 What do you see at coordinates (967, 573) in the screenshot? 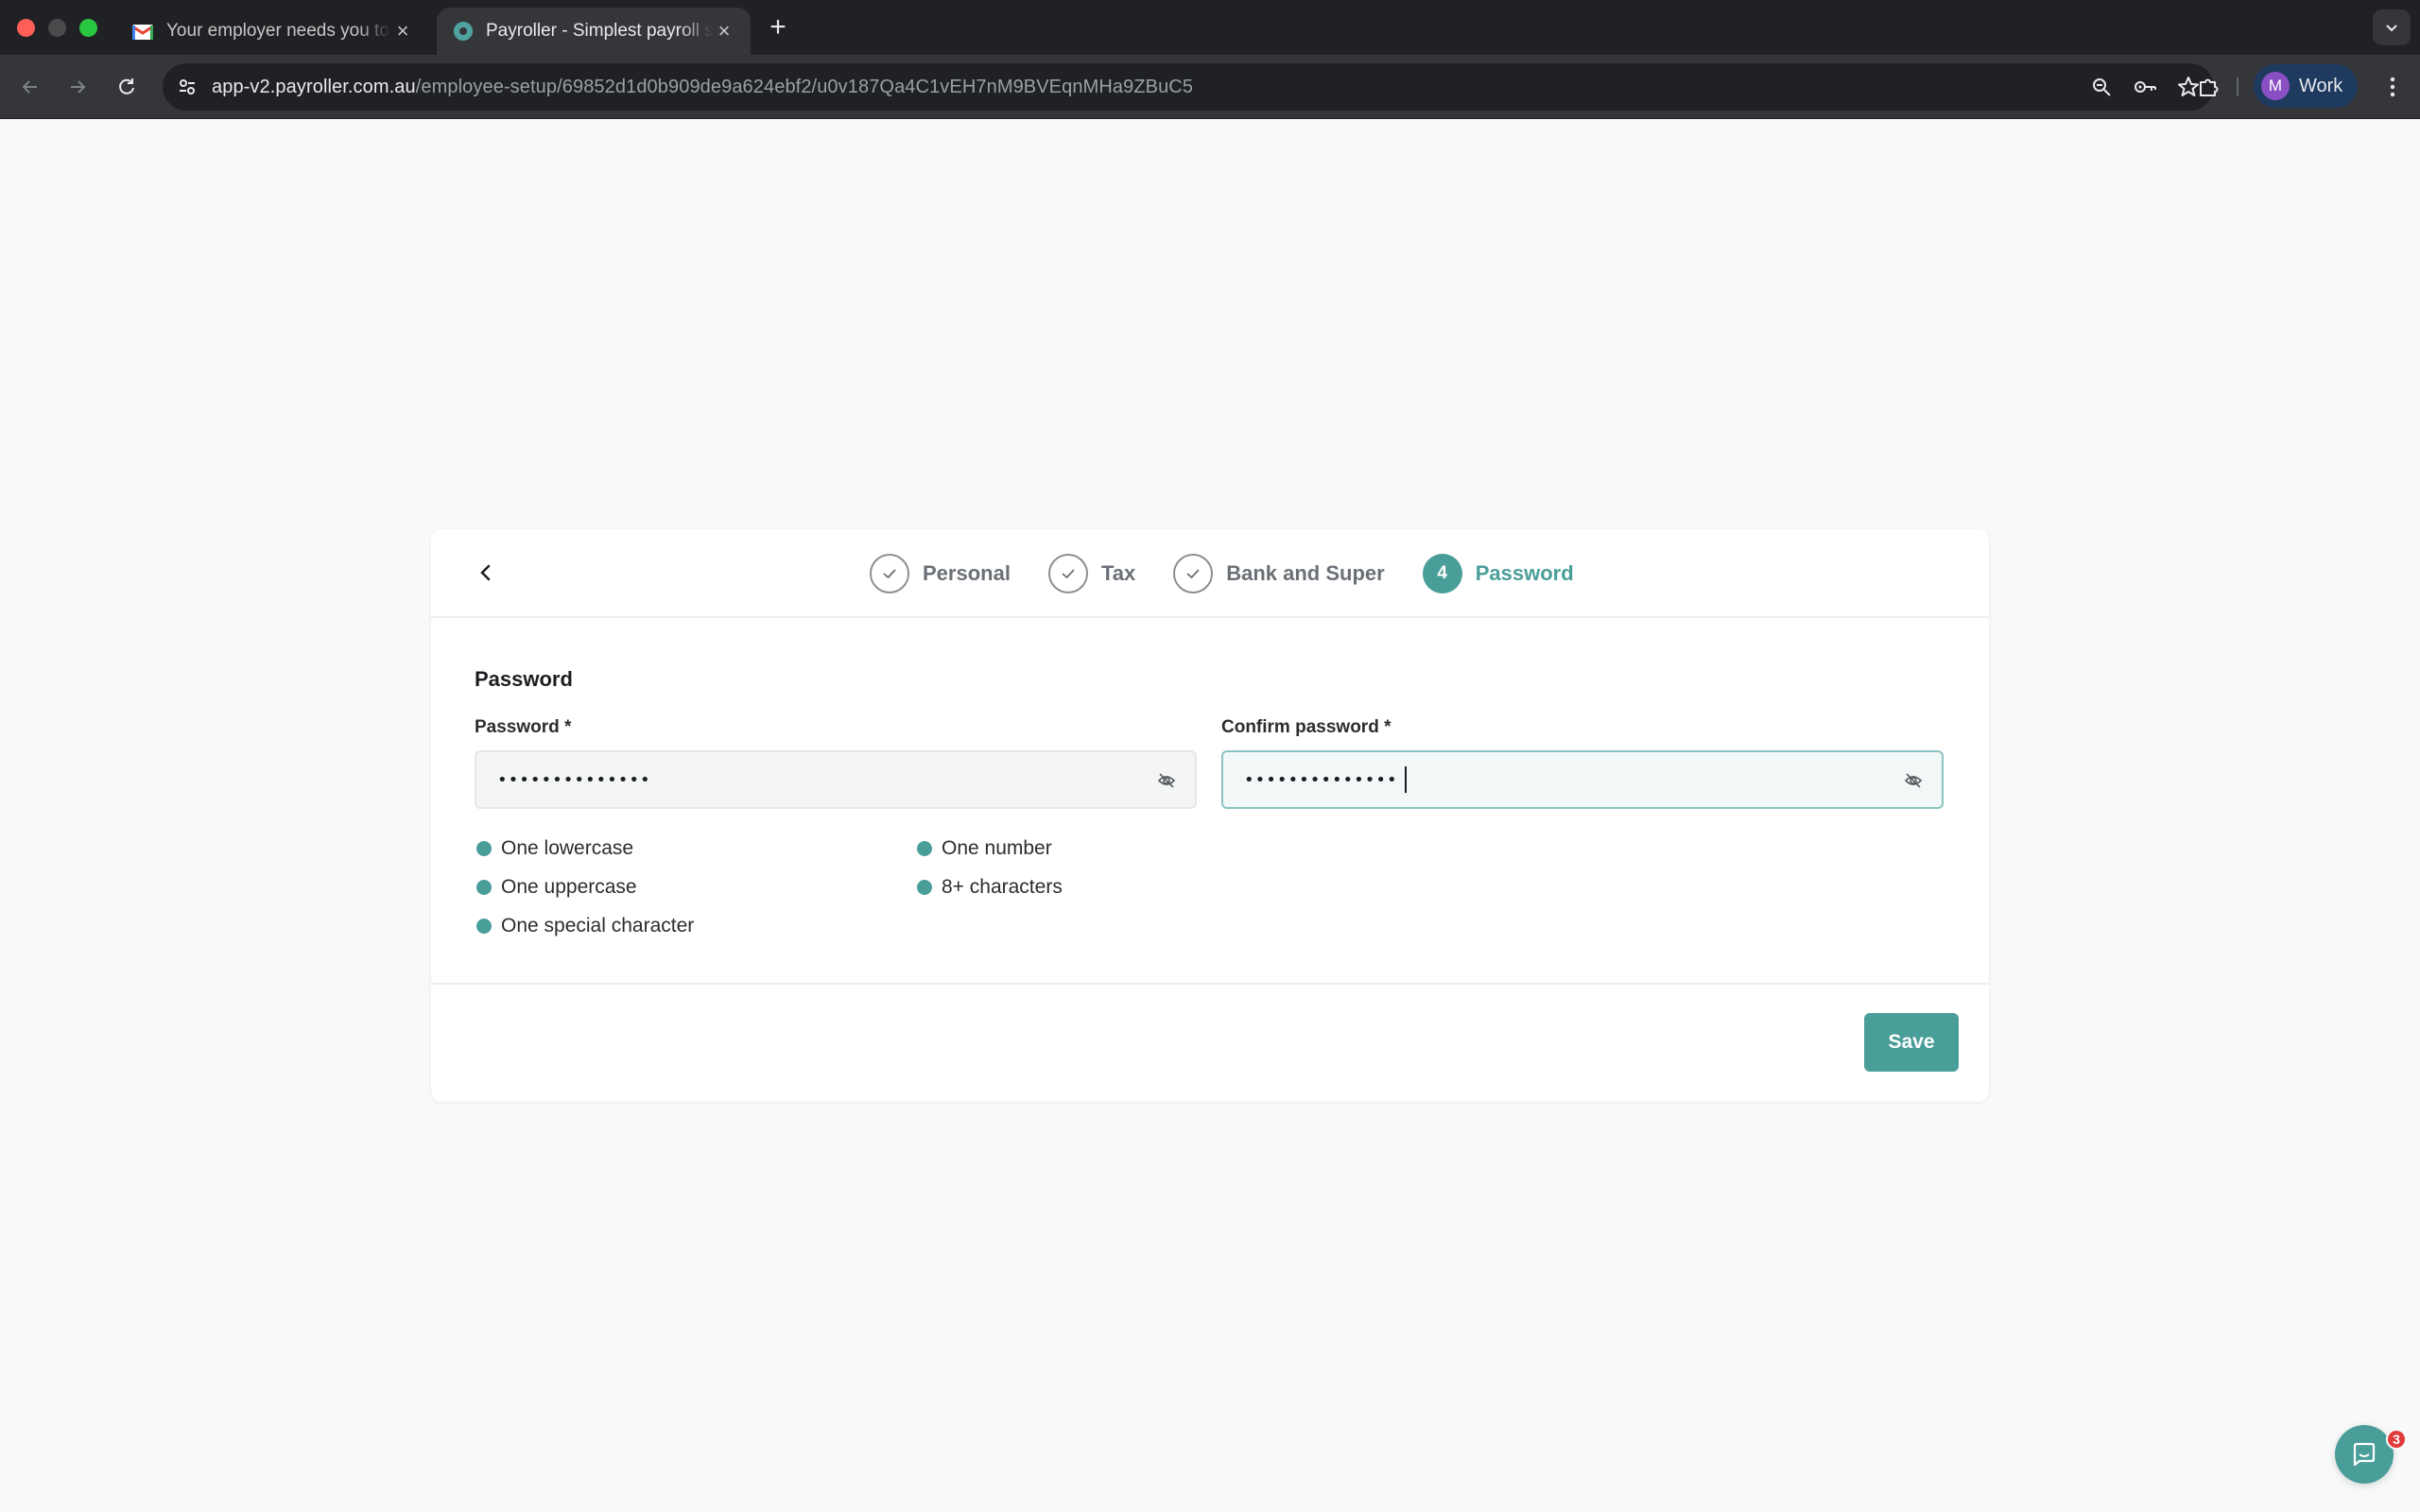
I see `step-label: Personal` at bounding box center [967, 573].